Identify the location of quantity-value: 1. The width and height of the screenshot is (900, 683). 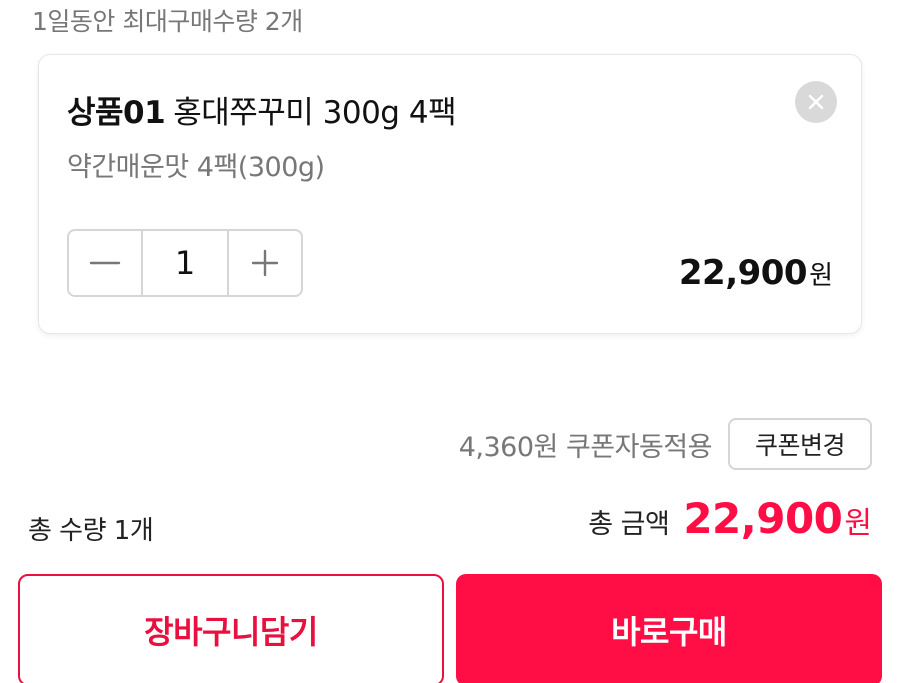
(185, 263).